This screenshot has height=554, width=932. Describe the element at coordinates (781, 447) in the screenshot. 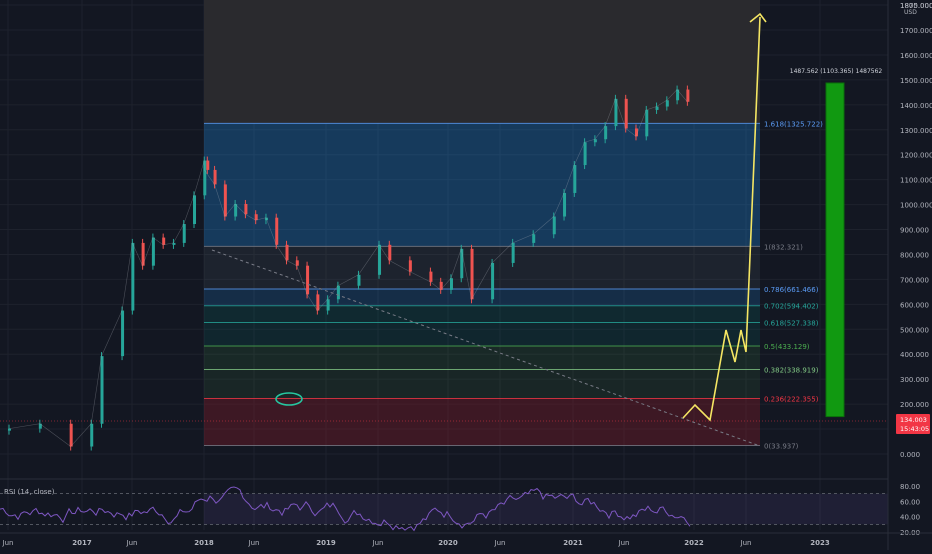

I see `fib-level-label: 0(33.937)` at that location.